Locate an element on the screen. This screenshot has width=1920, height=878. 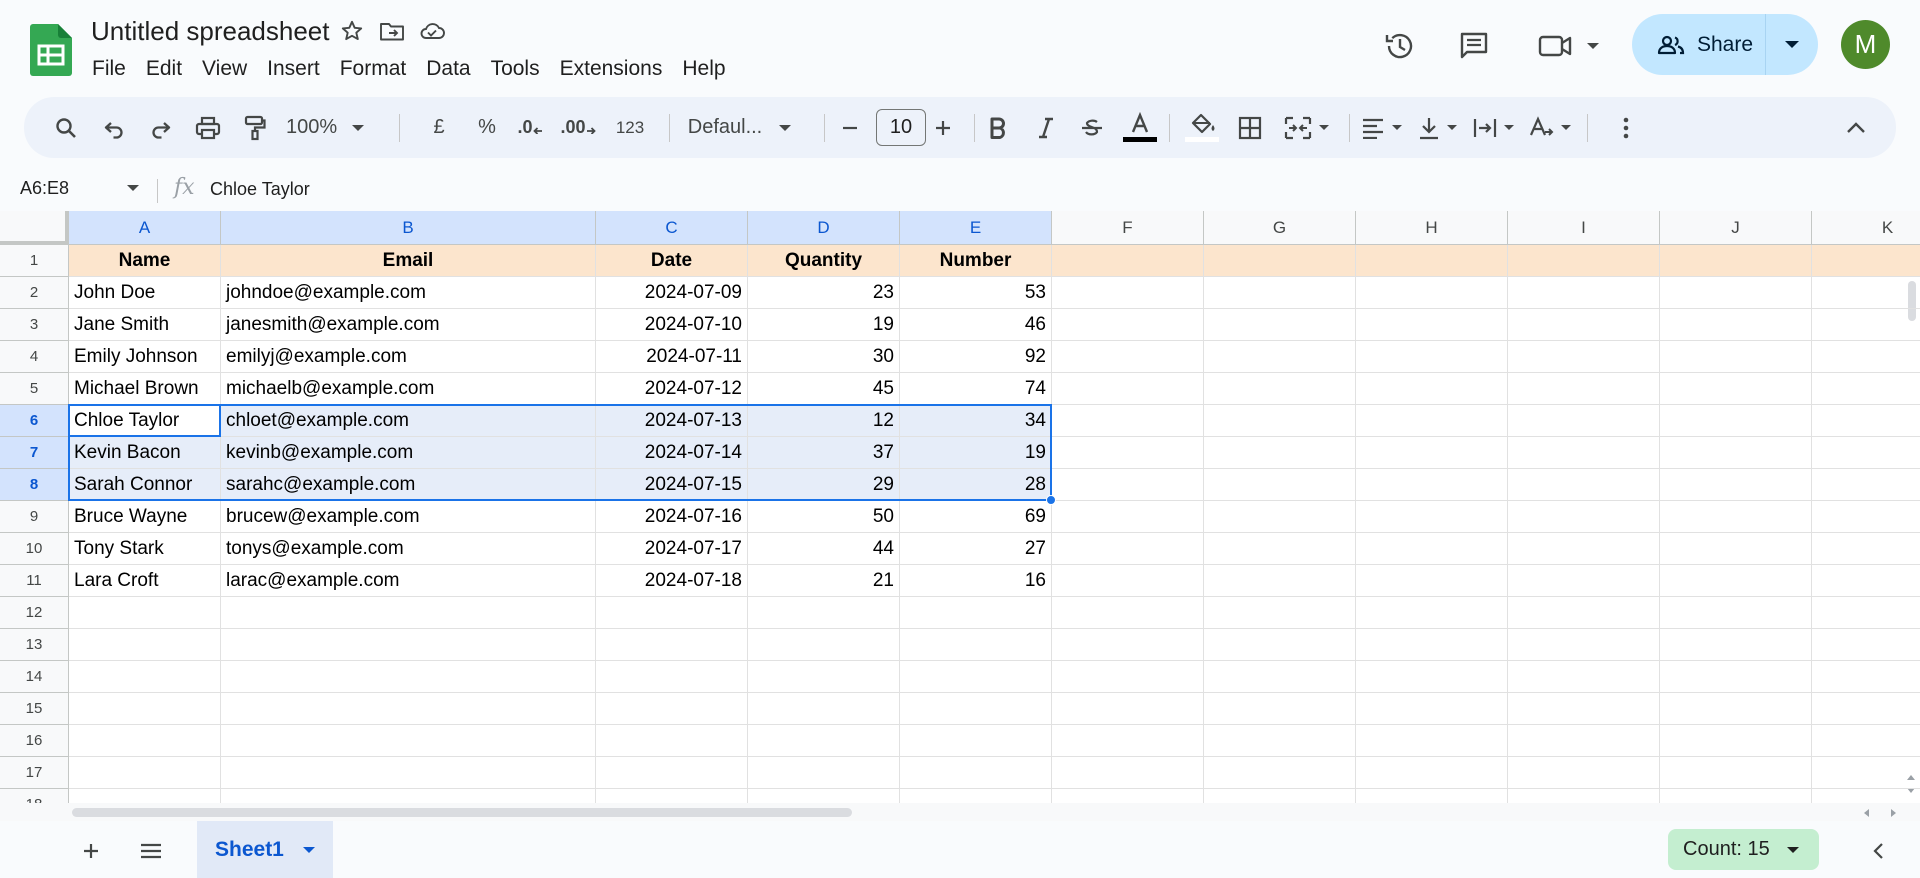
cell-g15 is located at coordinates (1280, 709).